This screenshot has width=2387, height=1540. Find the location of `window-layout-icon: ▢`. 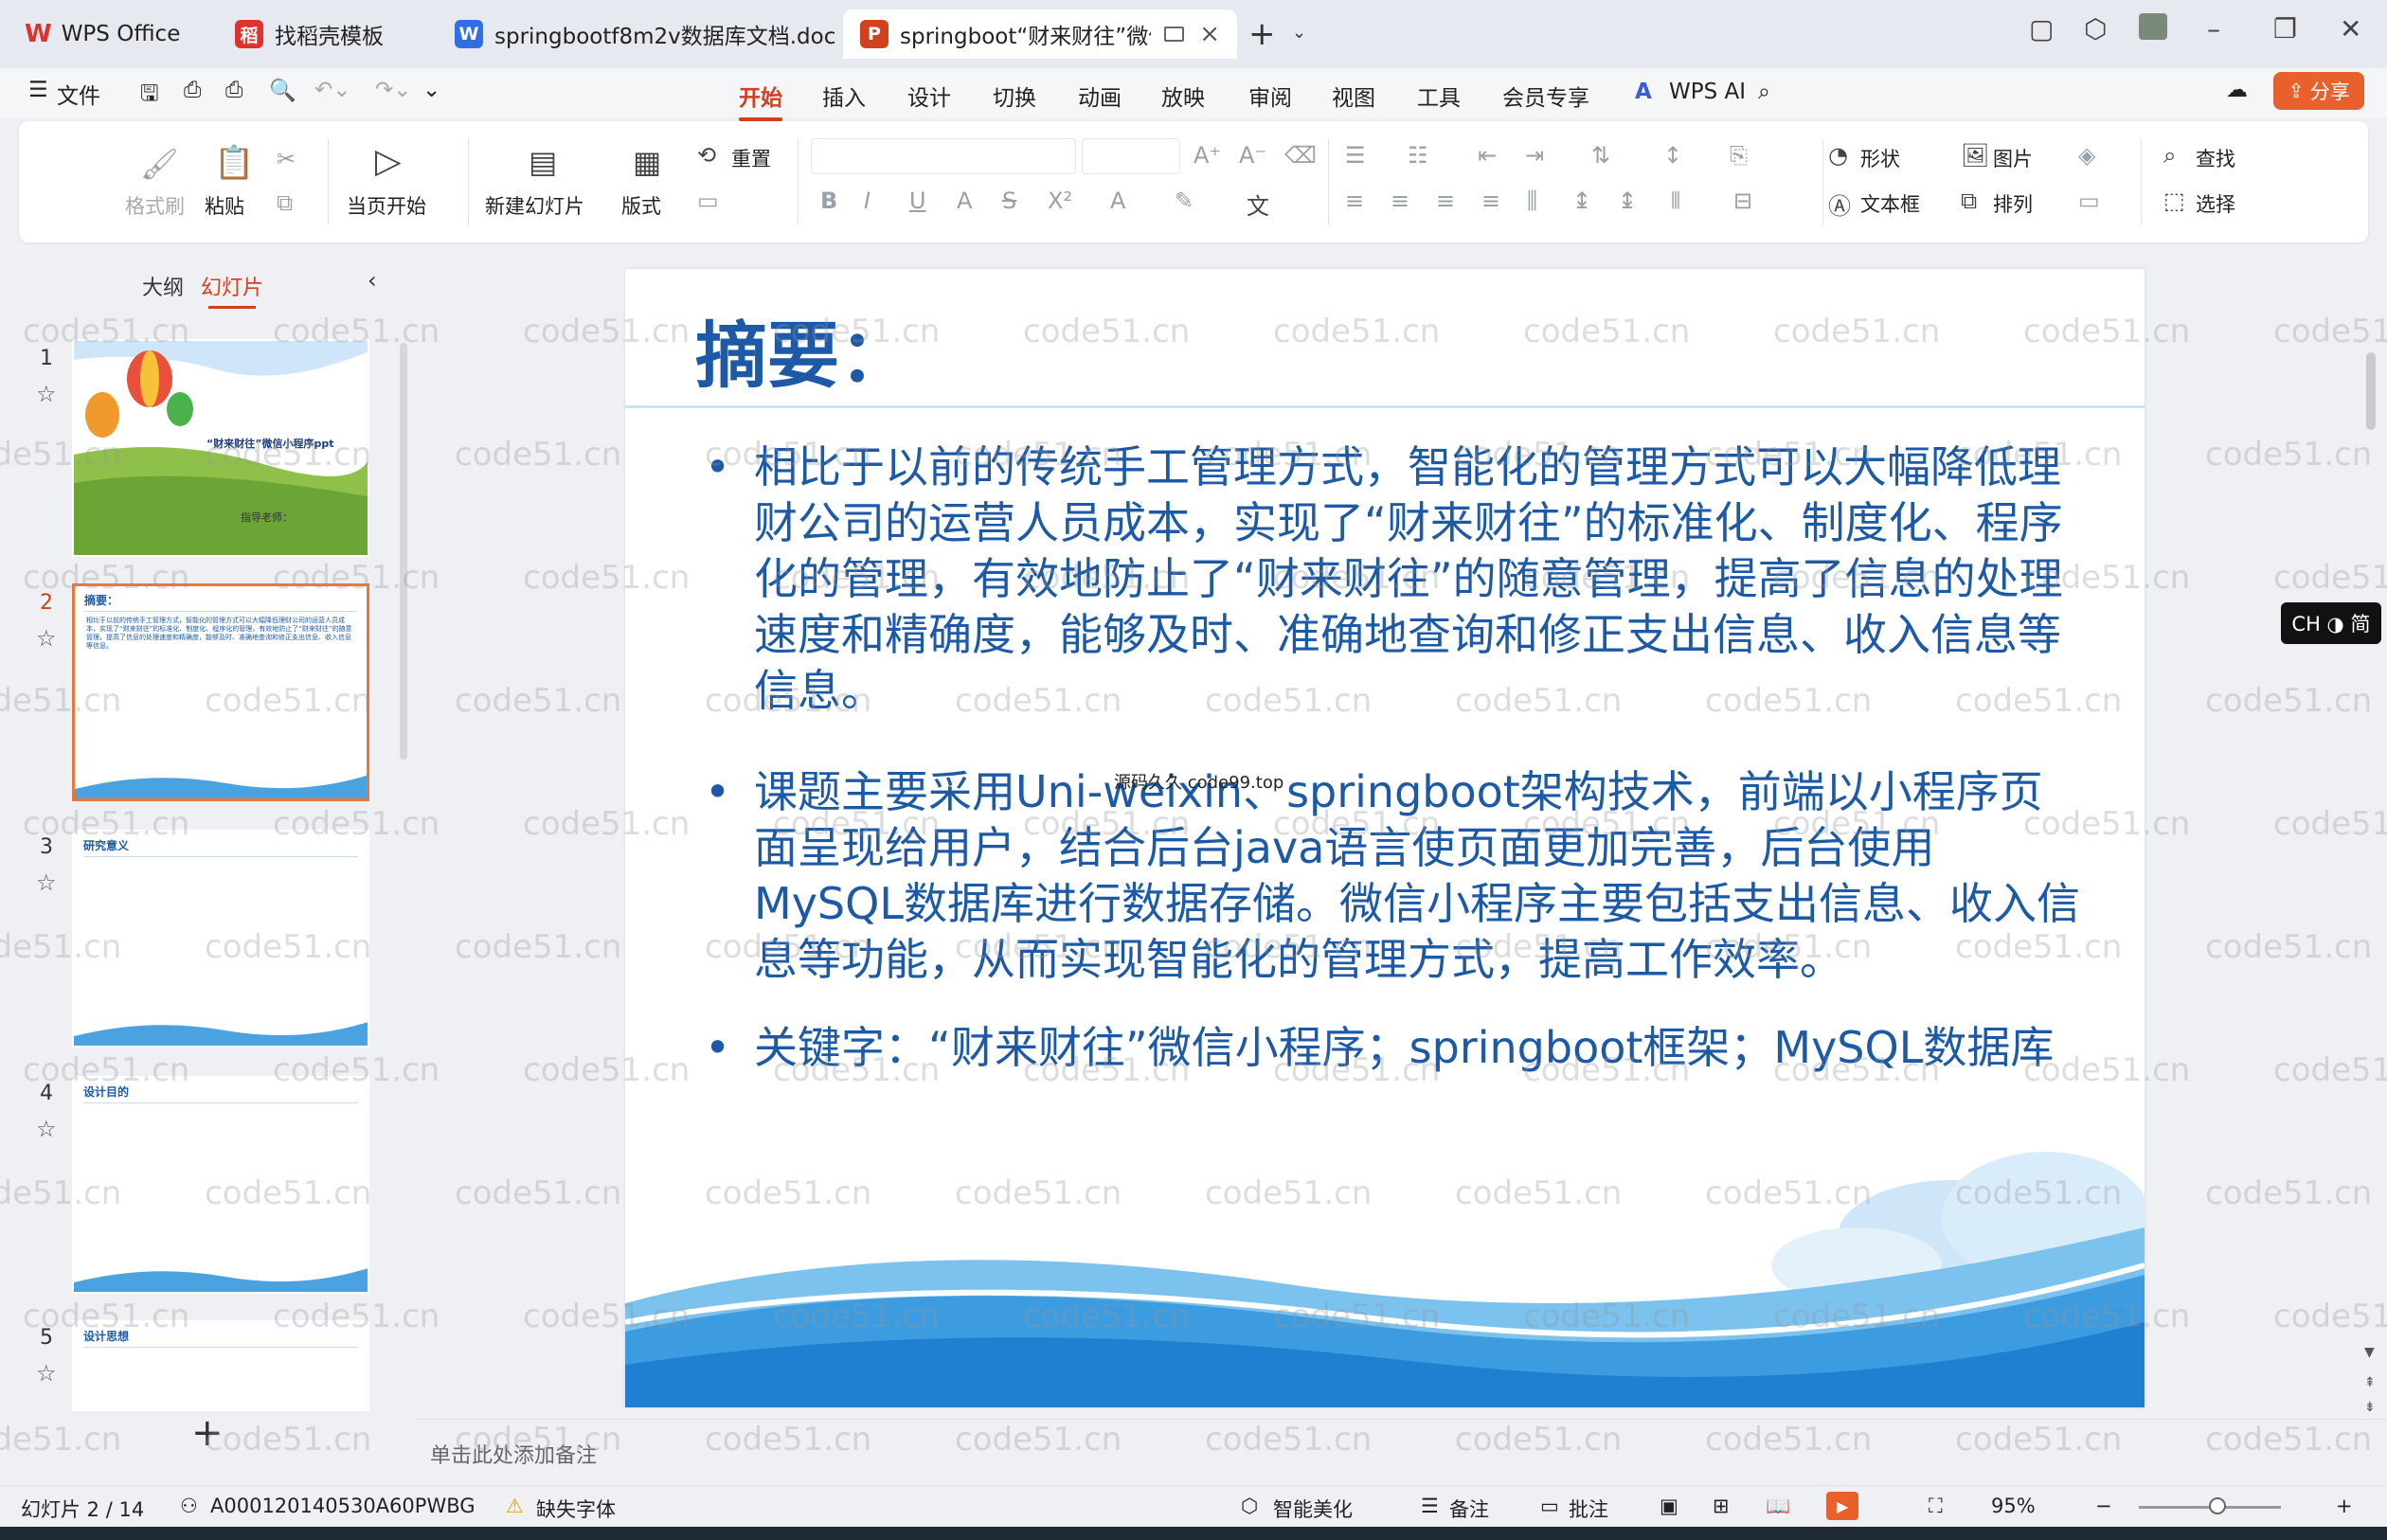

window-layout-icon: ▢ is located at coordinates (2041, 29).